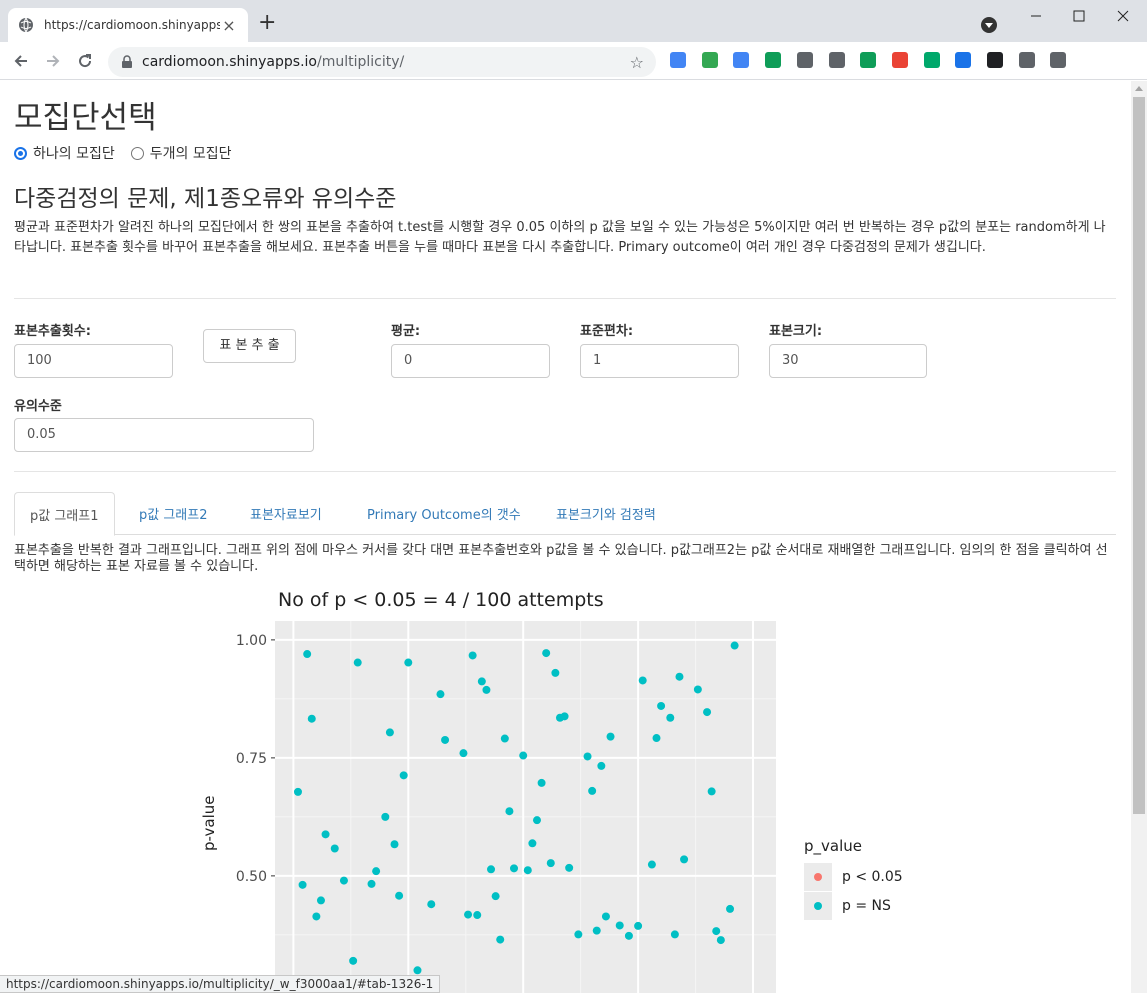  What do you see at coordinates (848, 361) in the screenshot?
I see `size-input: 30` at bounding box center [848, 361].